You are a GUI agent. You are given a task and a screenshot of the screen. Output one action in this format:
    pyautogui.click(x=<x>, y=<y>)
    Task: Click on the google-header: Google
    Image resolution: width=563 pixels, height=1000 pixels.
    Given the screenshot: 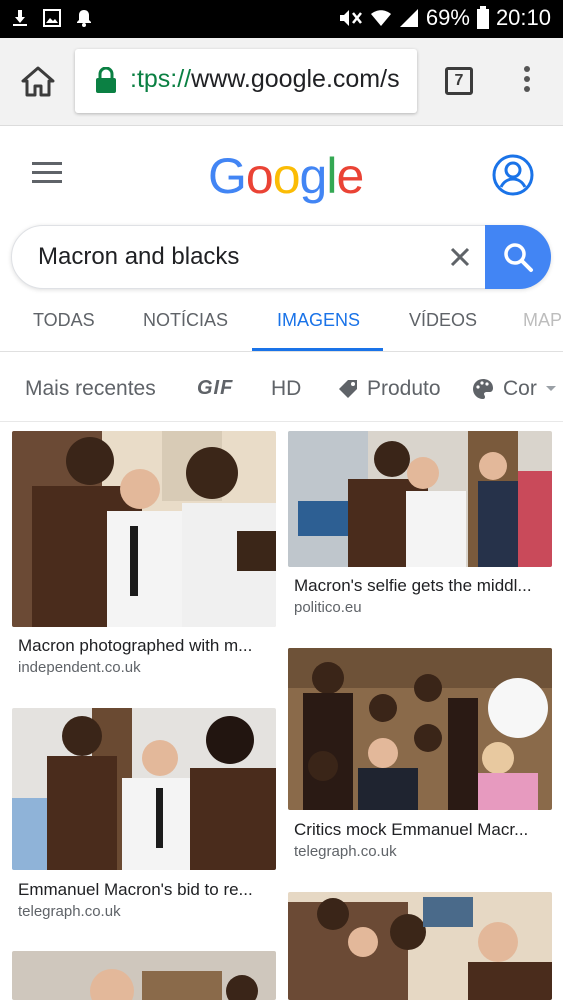 What is the action you would take?
    pyautogui.click(x=281, y=177)
    